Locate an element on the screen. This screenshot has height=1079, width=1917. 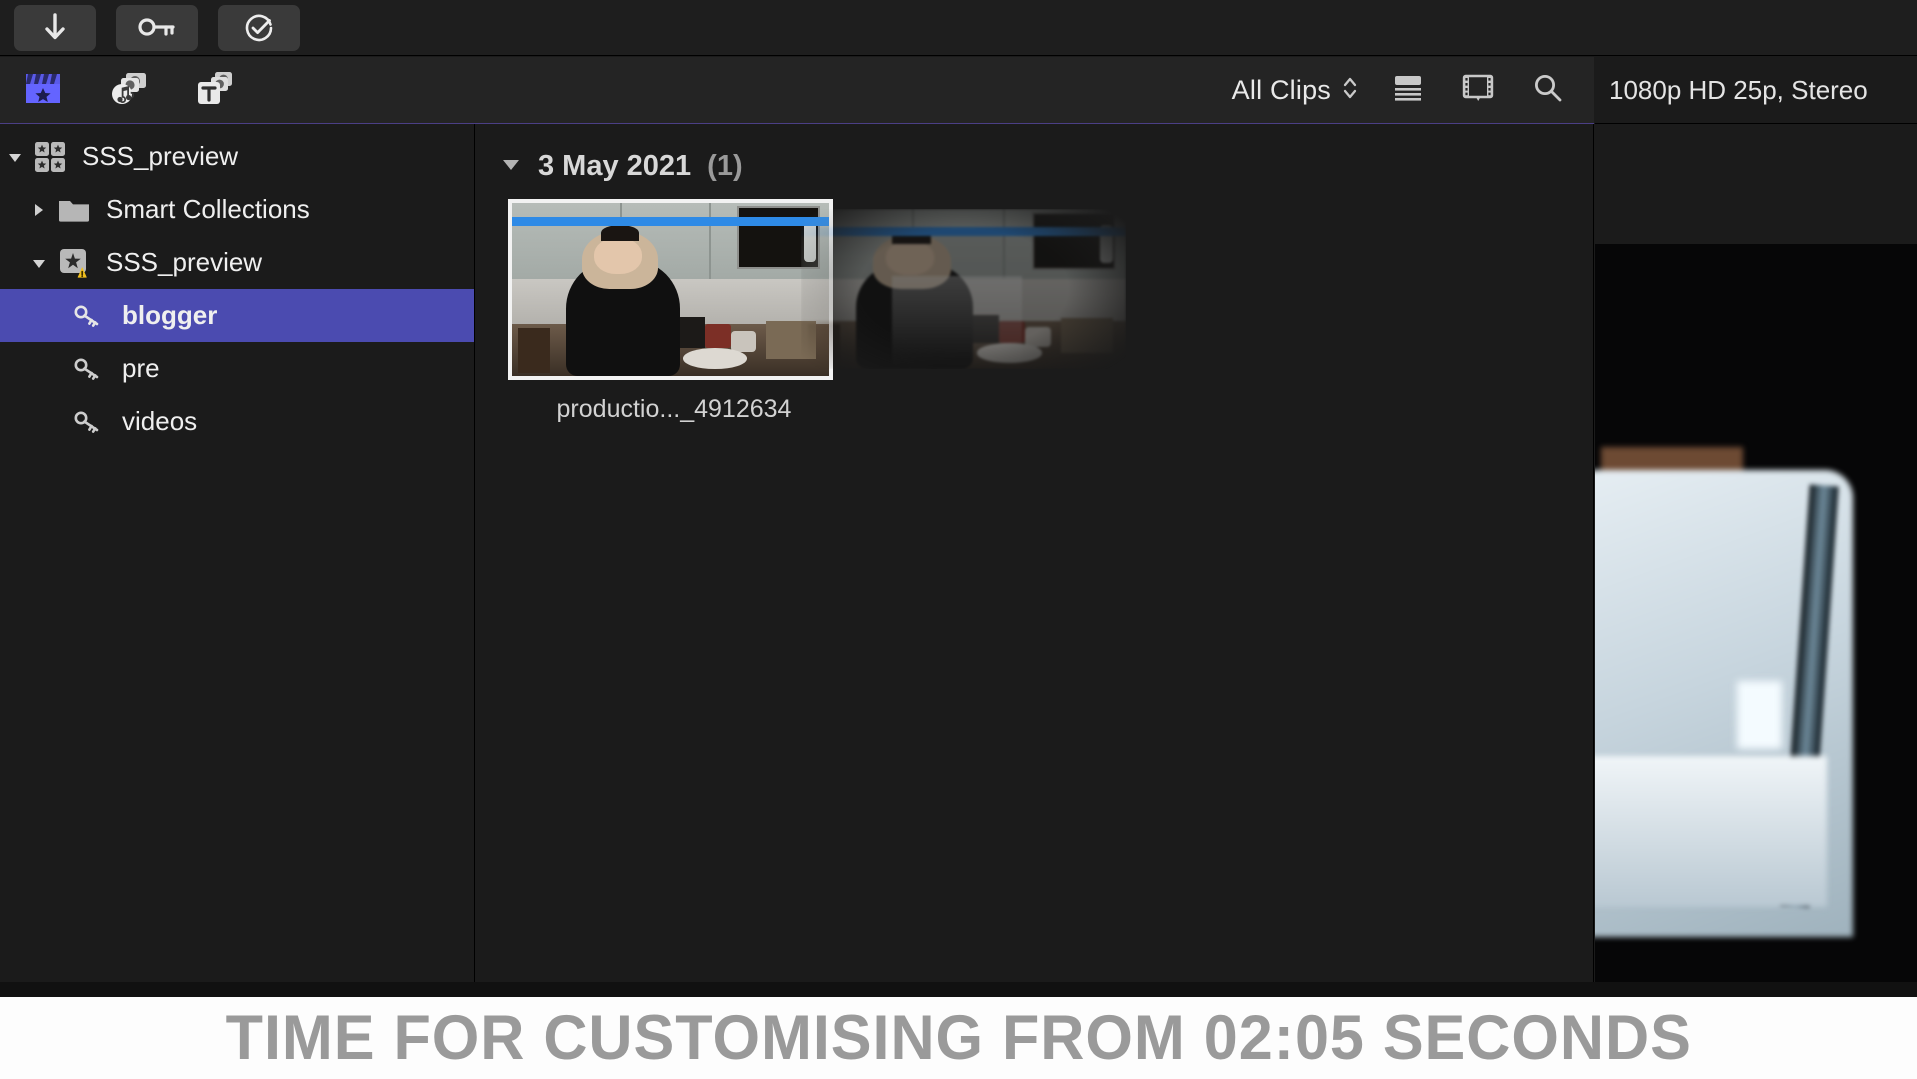
sidebar-item-library-sss-preview: SSS_preview is located at coordinates (237, 156).